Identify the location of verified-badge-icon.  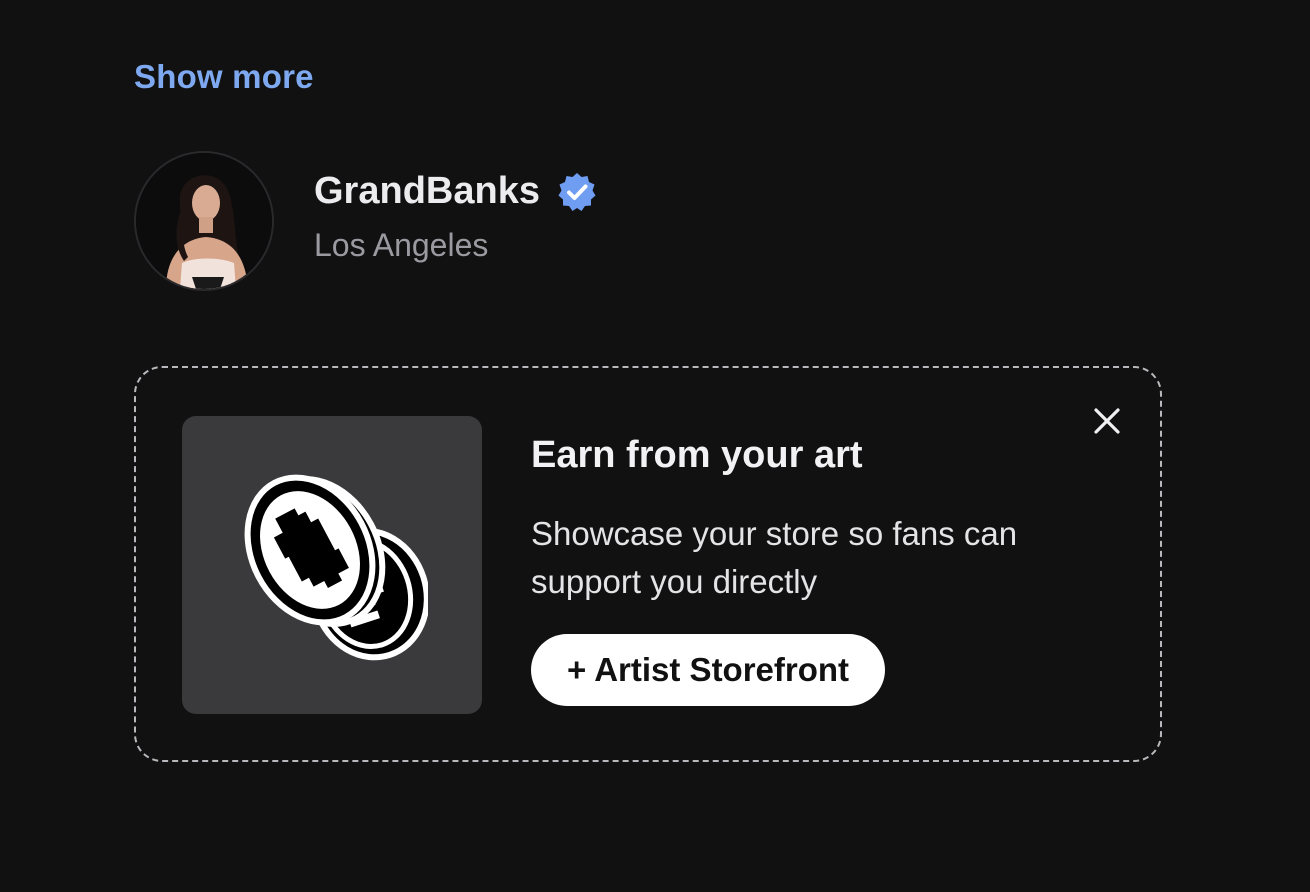
(577, 192).